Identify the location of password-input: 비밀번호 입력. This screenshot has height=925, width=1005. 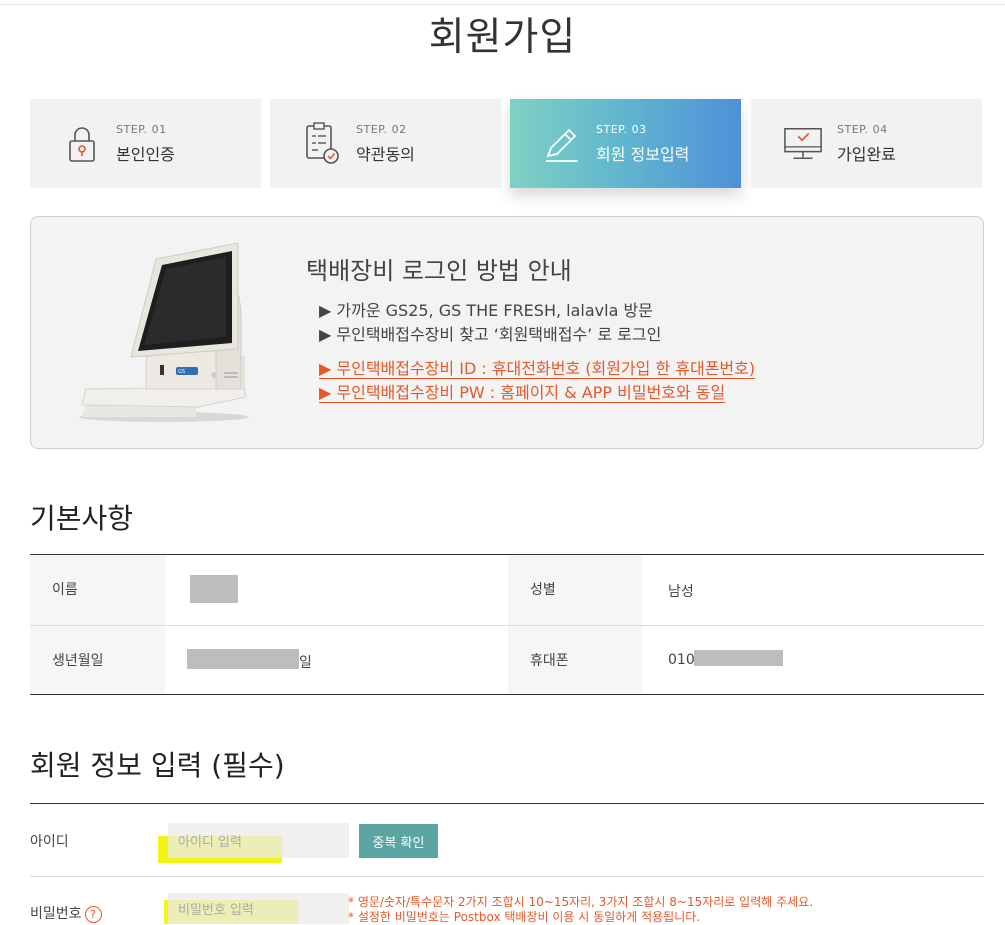
(258, 908).